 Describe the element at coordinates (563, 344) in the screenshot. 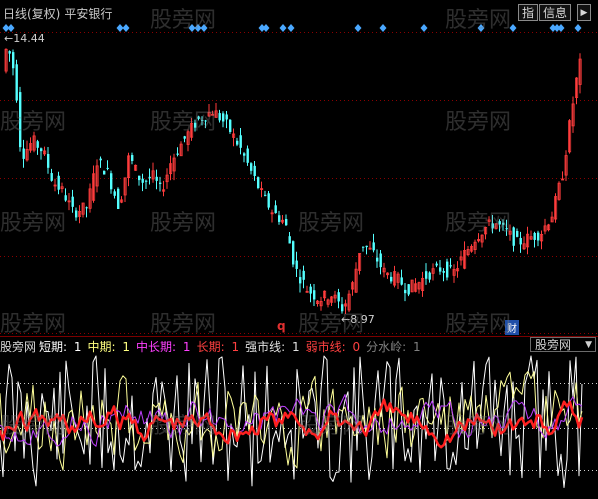

I see `indicator-select: 股旁网 ▼` at that location.